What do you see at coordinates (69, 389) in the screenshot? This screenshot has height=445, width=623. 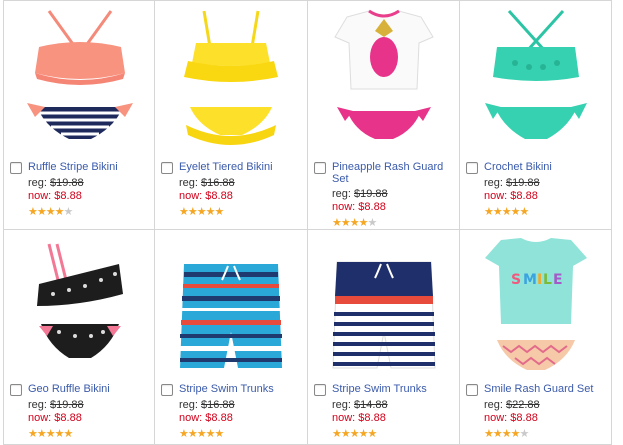 I see `product-name-link: Geo Ruffle Bikini` at bounding box center [69, 389].